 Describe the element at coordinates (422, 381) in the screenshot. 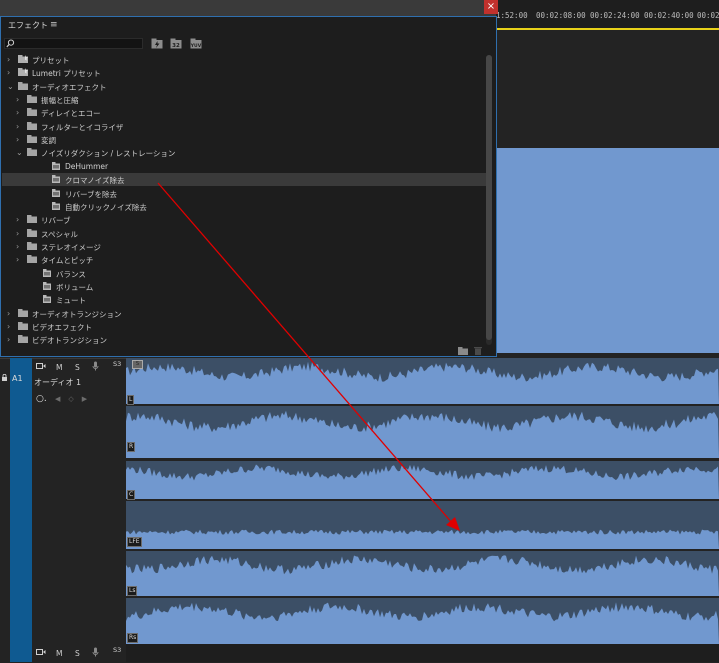

I see `waveform-lane-l` at that location.